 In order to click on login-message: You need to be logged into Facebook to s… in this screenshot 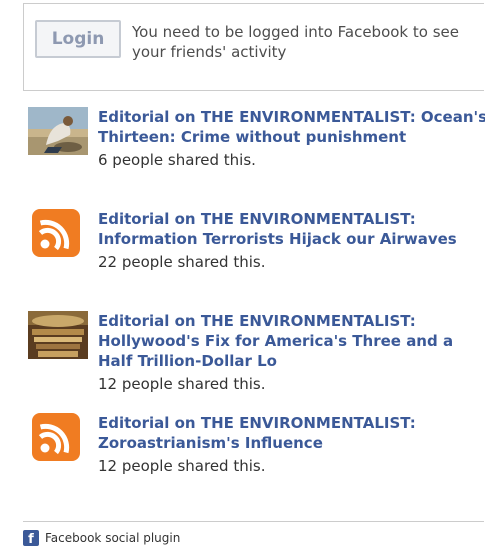, I will do `click(295, 42)`.